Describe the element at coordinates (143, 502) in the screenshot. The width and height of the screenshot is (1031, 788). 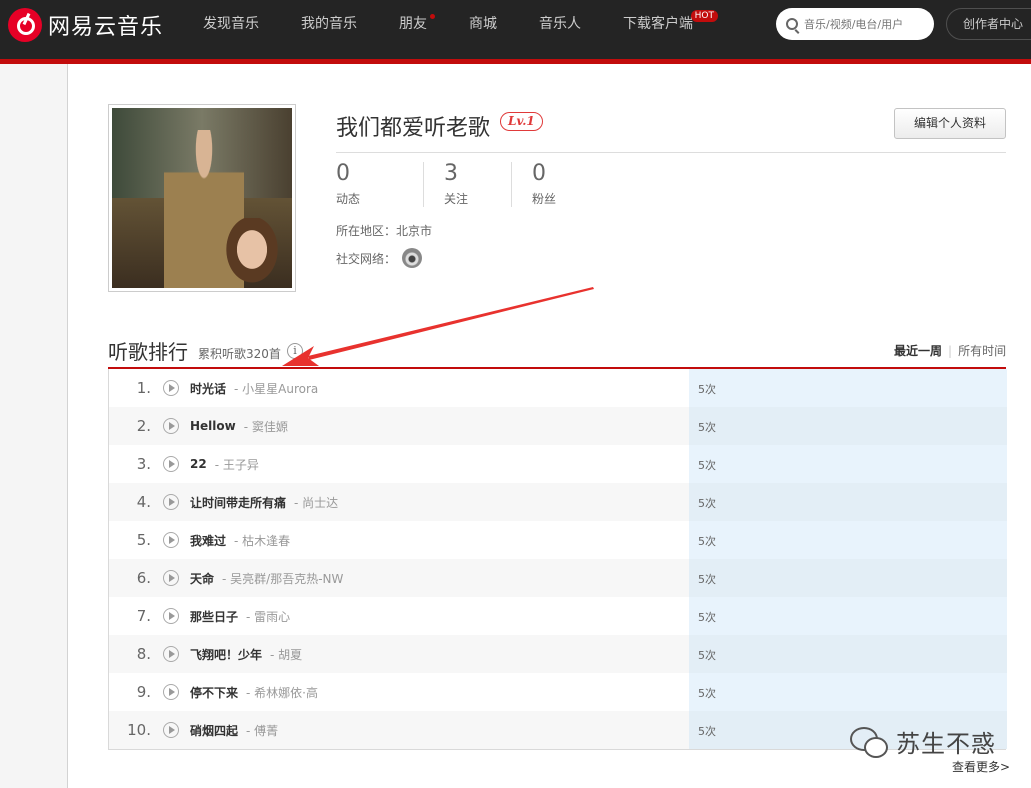
I see `rank-number: 4.` at that location.